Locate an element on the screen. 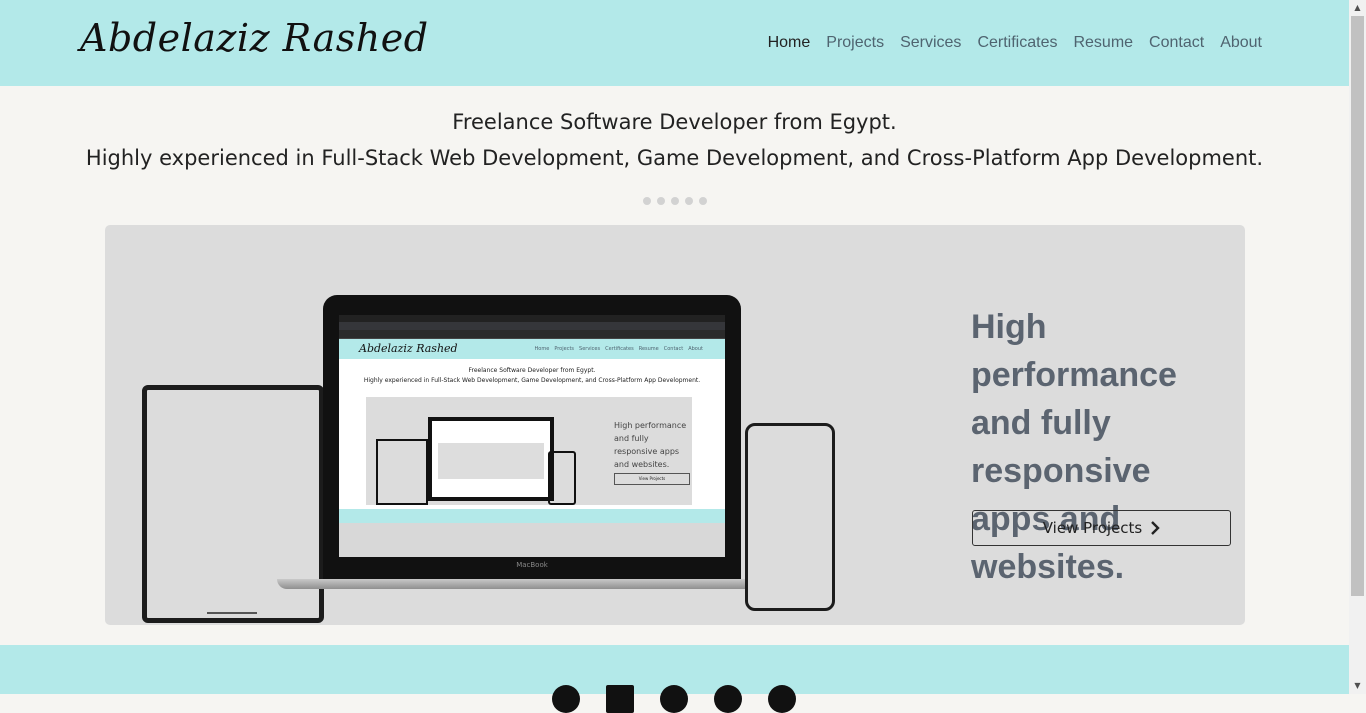 Image resolution: width=1366 pixels, height=713 pixels. browser-urlbar is located at coordinates (532, 334).